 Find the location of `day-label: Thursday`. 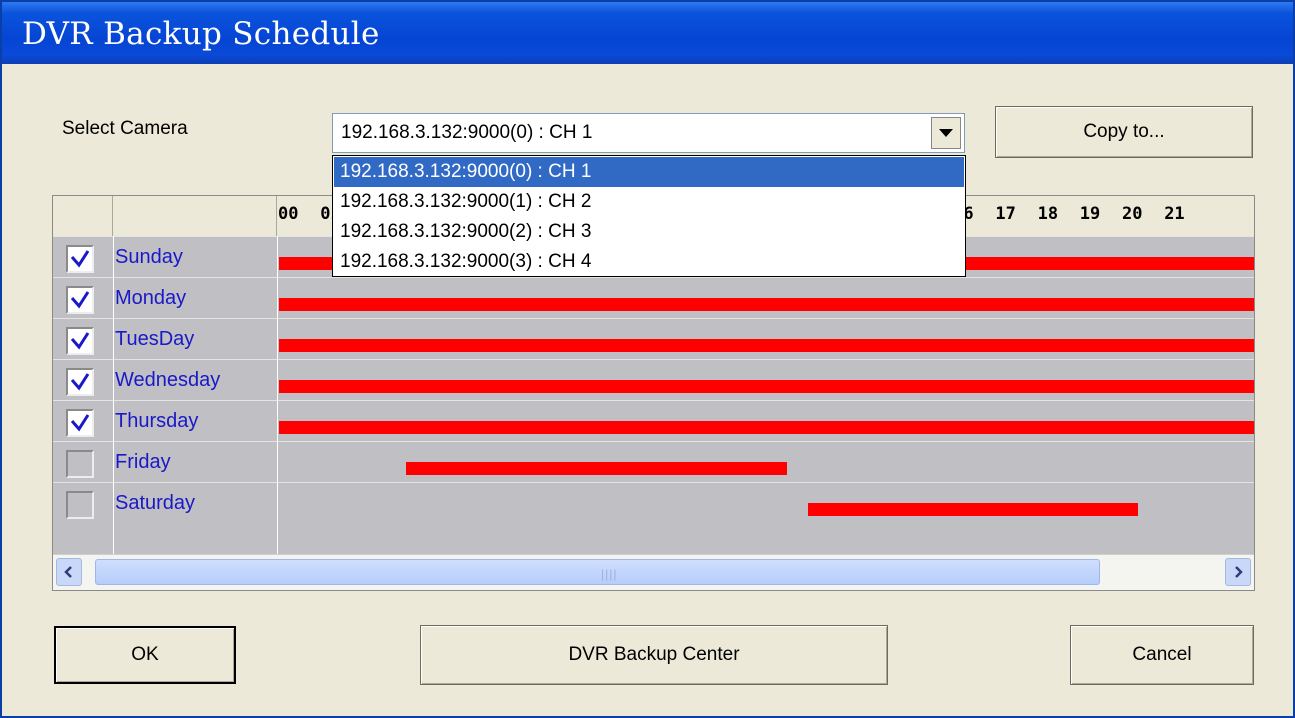

day-label: Thursday is located at coordinates (157, 421).